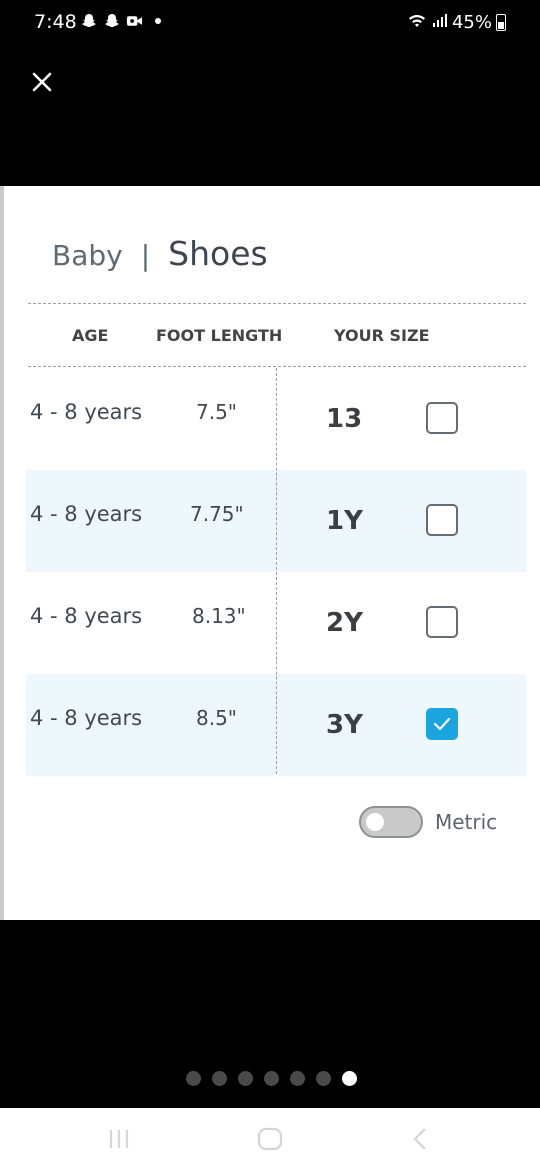 This screenshot has height=1170, width=540. I want to click on close-button, so click(42, 82).